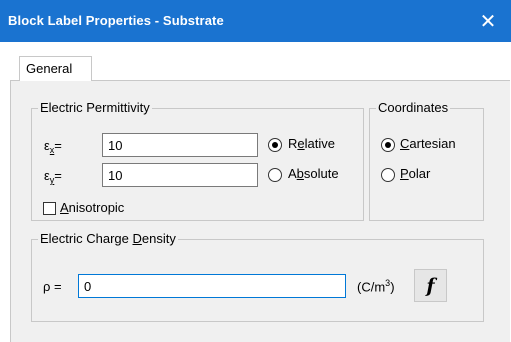 Image resolution: width=511 pixels, height=342 pixels. I want to click on title-bar: Block Label Properties - Substrate ✕, so click(255, 21).